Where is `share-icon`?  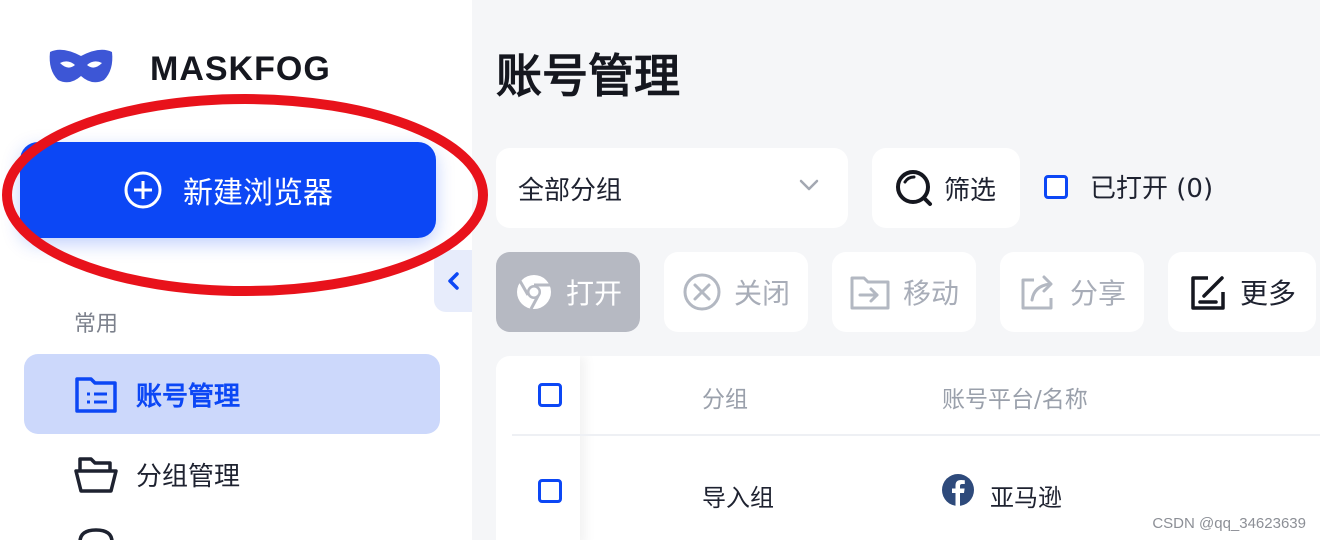 share-icon is located at coordinates (1037, 292).